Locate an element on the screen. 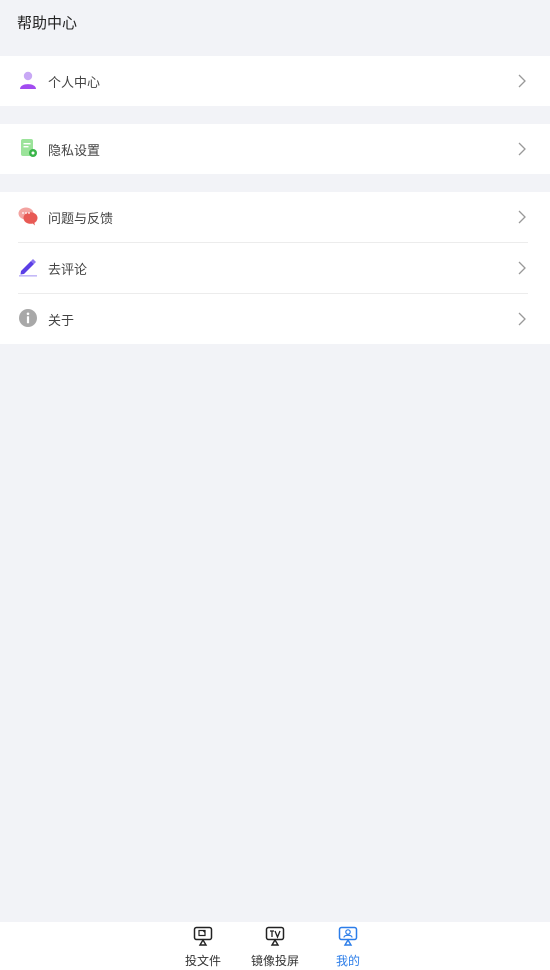 The height and width of the screenshot is (970, 550). tab-label: 镜像投屏 is located at coordinates (274, 961).